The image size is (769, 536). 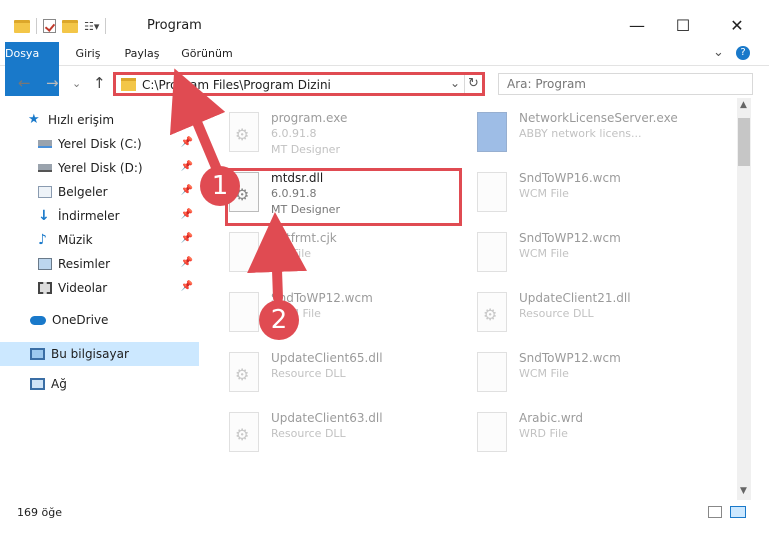 What do you see at coordinates (738, 512) in the screenshot?
I see `large-icons-view-icon` at bounding box center [738, 512].